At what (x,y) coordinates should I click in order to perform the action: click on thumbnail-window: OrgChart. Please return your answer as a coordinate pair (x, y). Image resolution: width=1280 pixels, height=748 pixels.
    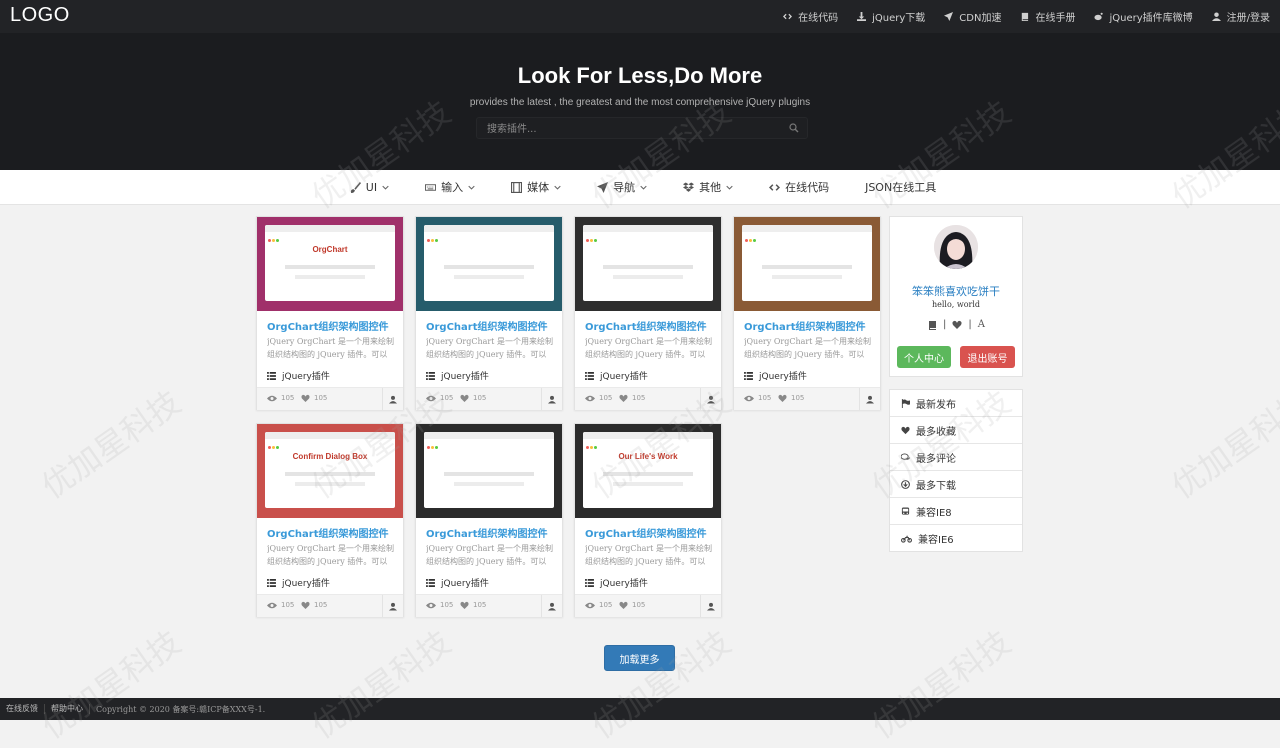
    Looking at the image, I should click on (330, 263).